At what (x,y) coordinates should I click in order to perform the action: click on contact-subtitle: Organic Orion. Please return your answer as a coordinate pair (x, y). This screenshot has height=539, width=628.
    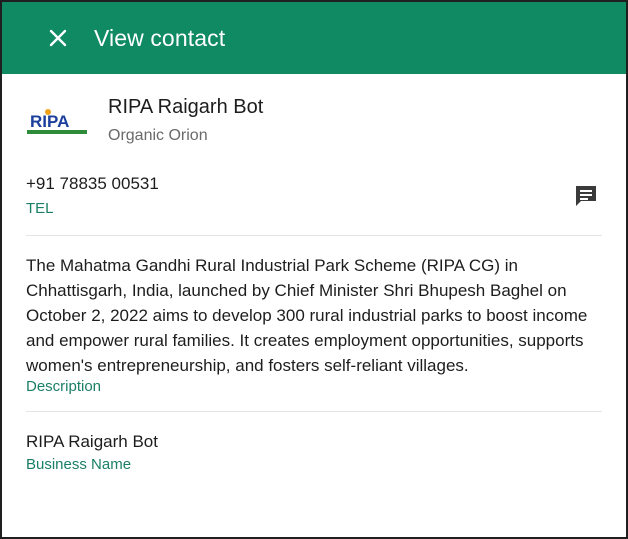
    Looking at the image, I should click on (158, 135).